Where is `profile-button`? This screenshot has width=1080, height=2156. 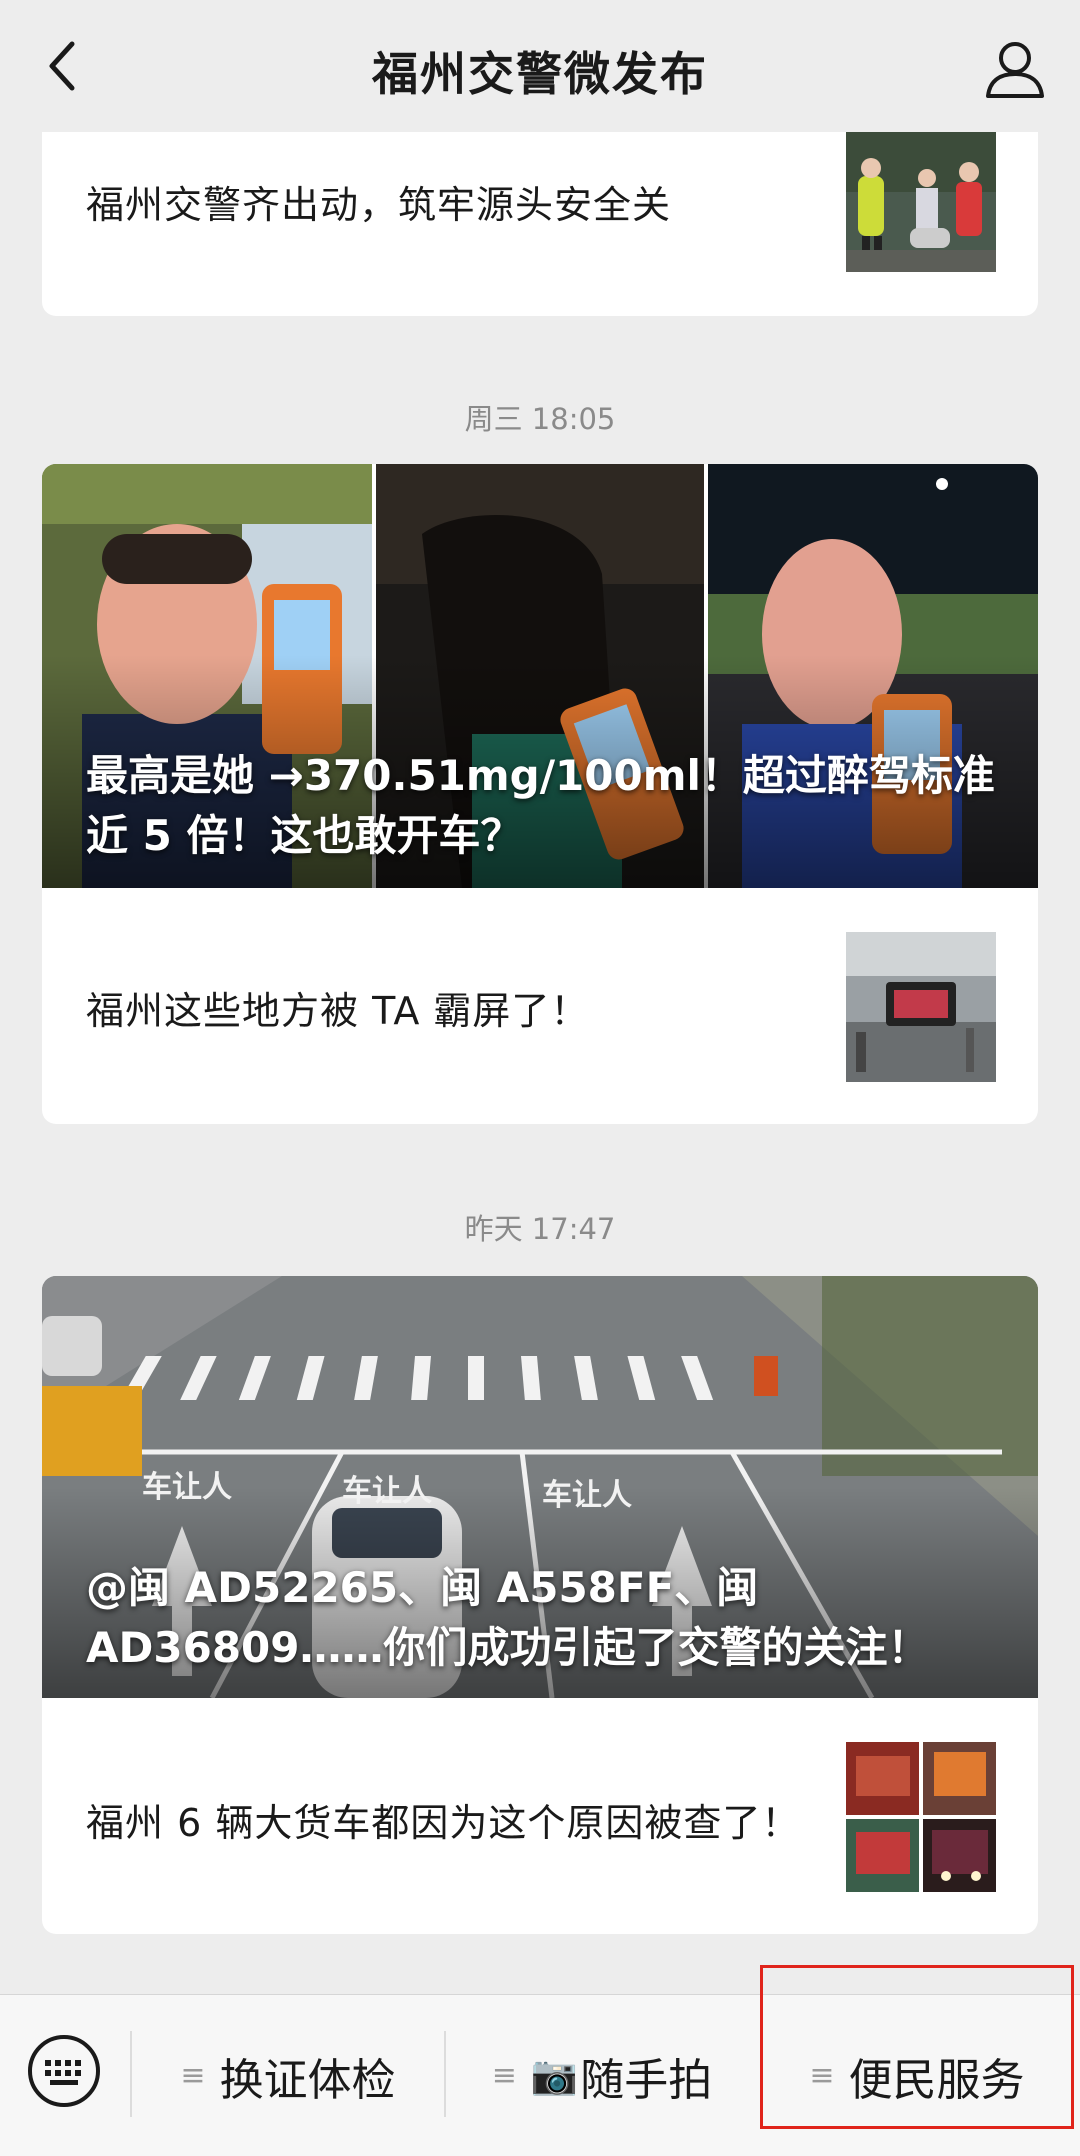
profile-button is located at coordinates (1015, 69).